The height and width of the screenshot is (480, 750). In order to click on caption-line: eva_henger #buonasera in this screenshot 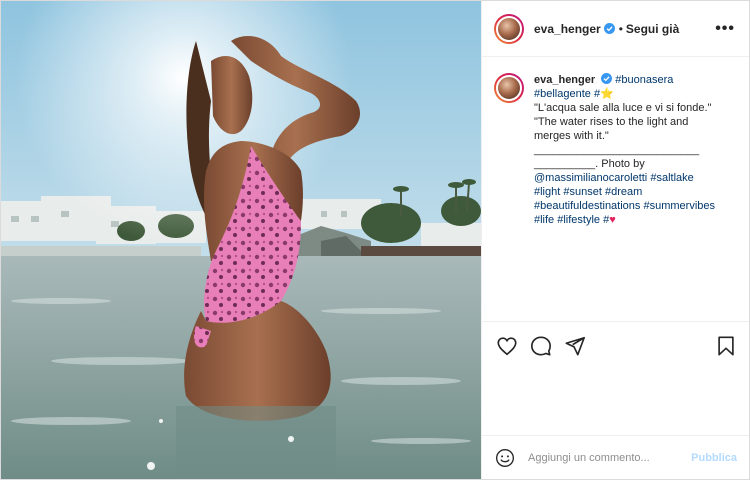, I will do `click(624, 80)`.